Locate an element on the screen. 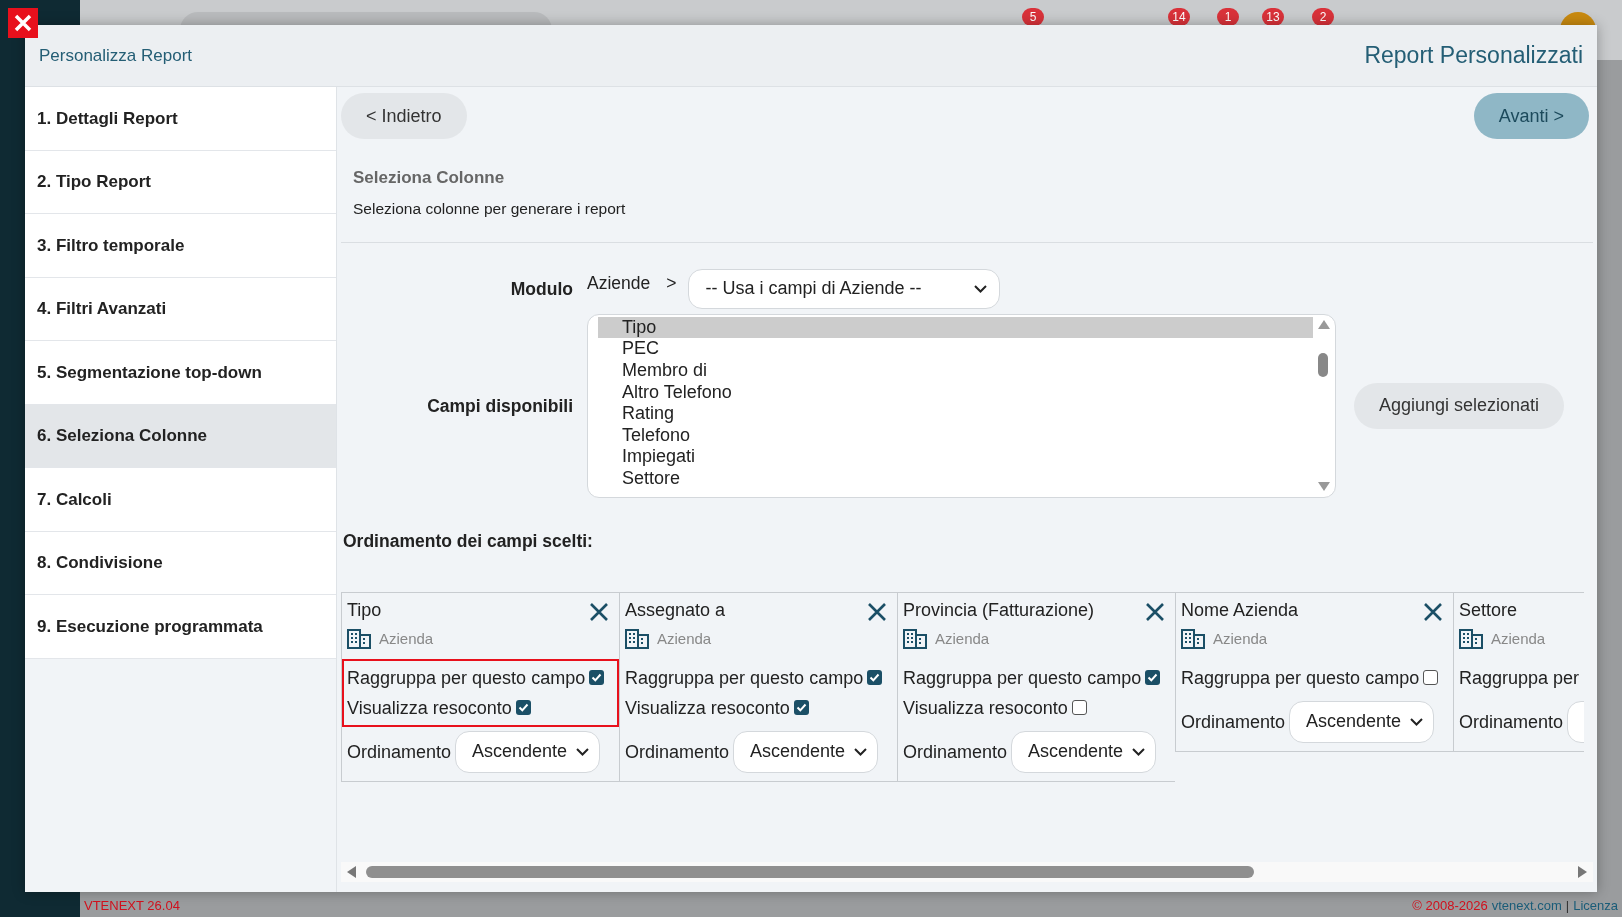  modal-heading: Report Personalizzati is located at coordinates (1473, 56).